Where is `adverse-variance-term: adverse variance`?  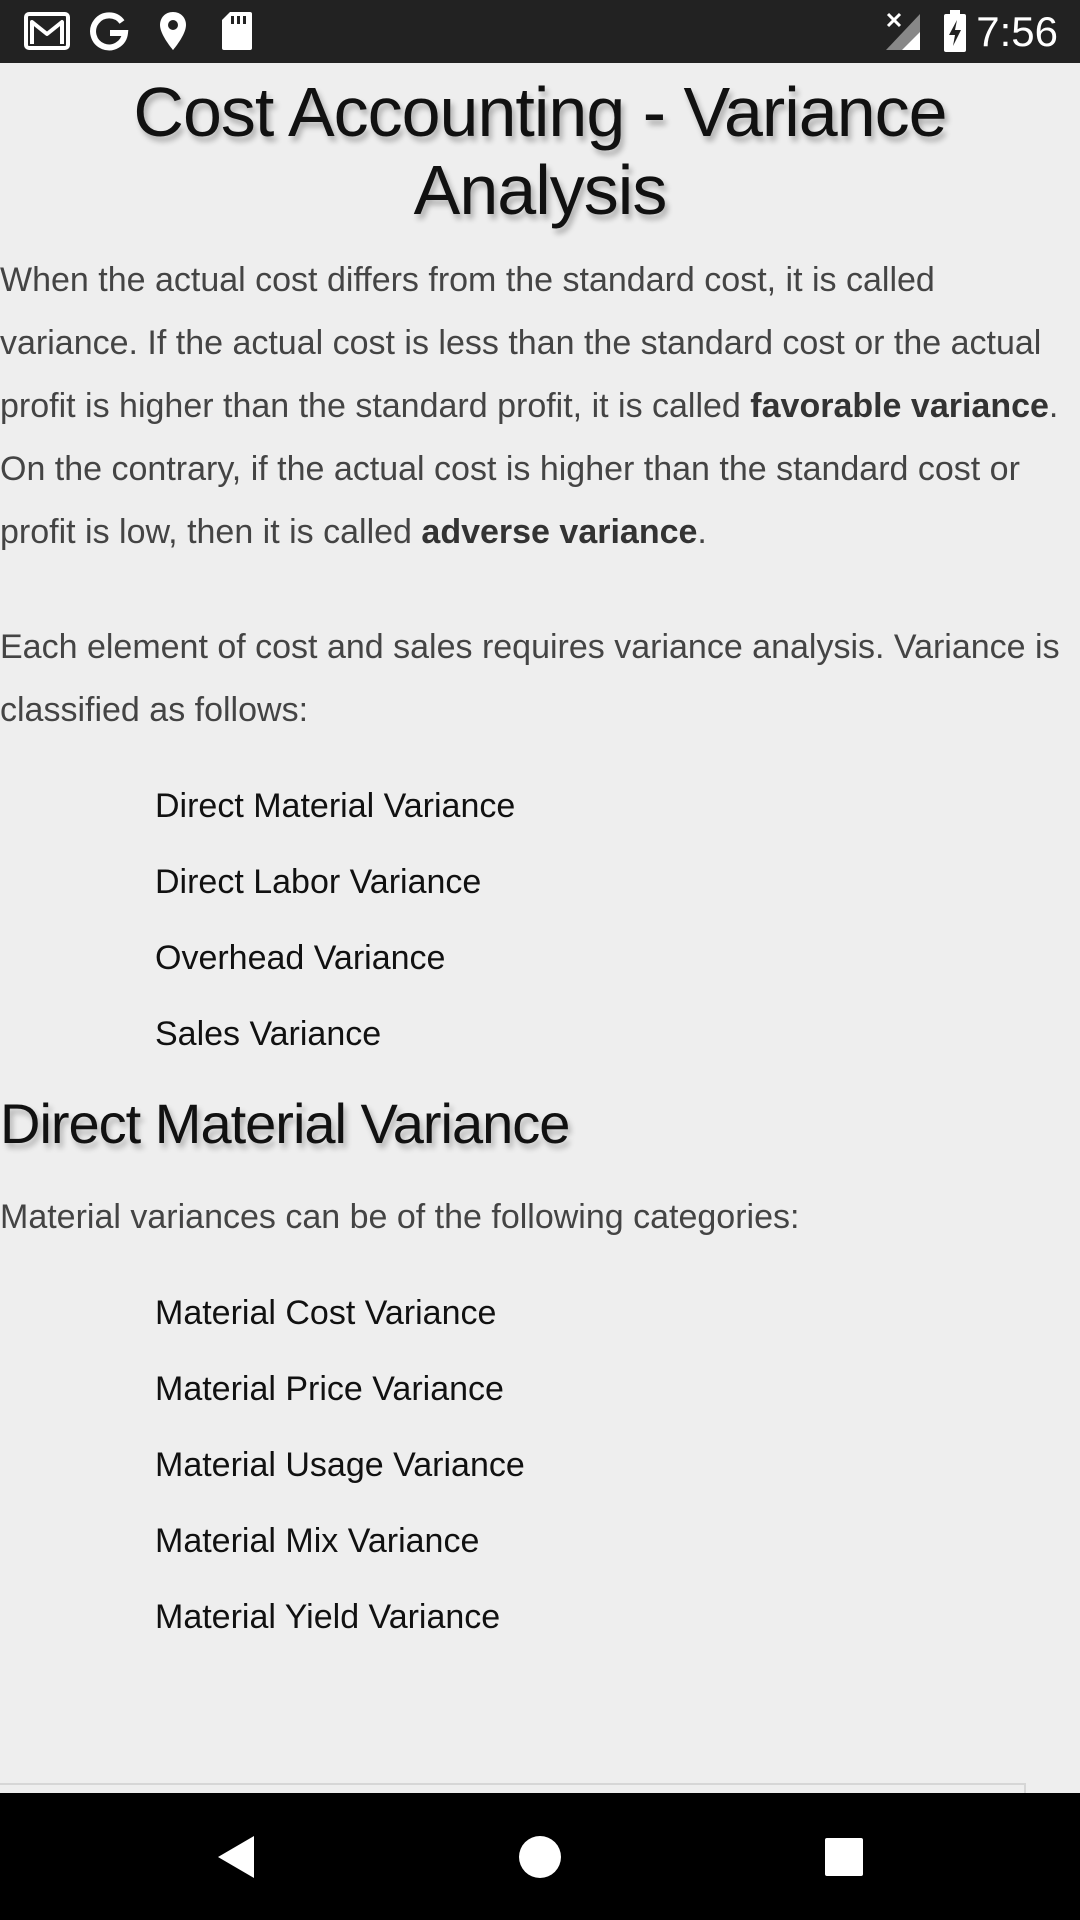 adverse-variance-term: adverse variance is located at coordinates (559, 532).